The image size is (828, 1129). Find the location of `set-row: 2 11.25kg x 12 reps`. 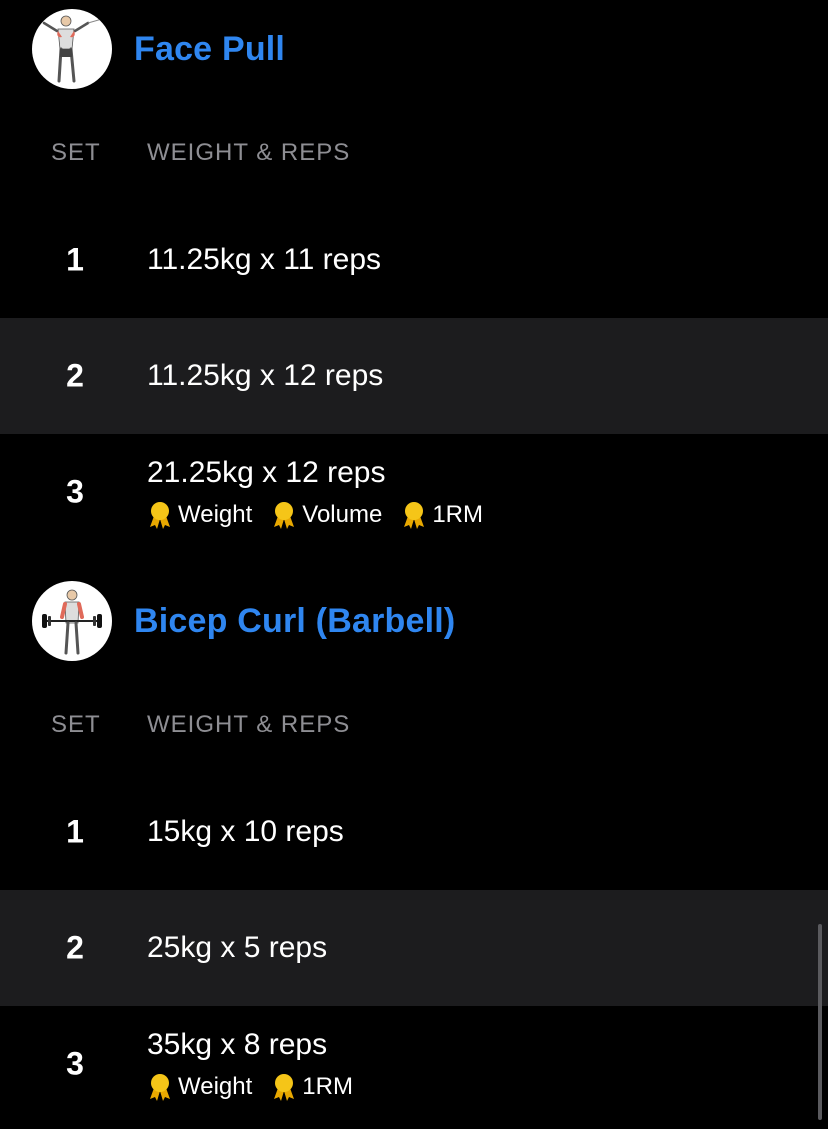

set-row: 2 11.25kg x 12 reps is located at coordinates (414, 376).